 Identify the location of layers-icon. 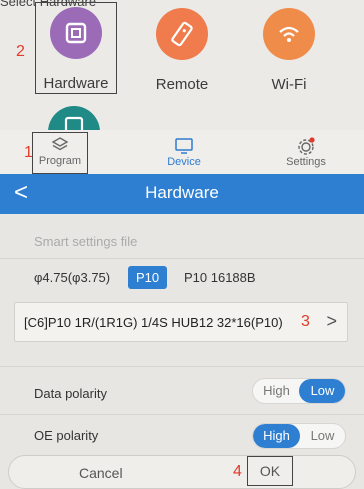
(60, 144).